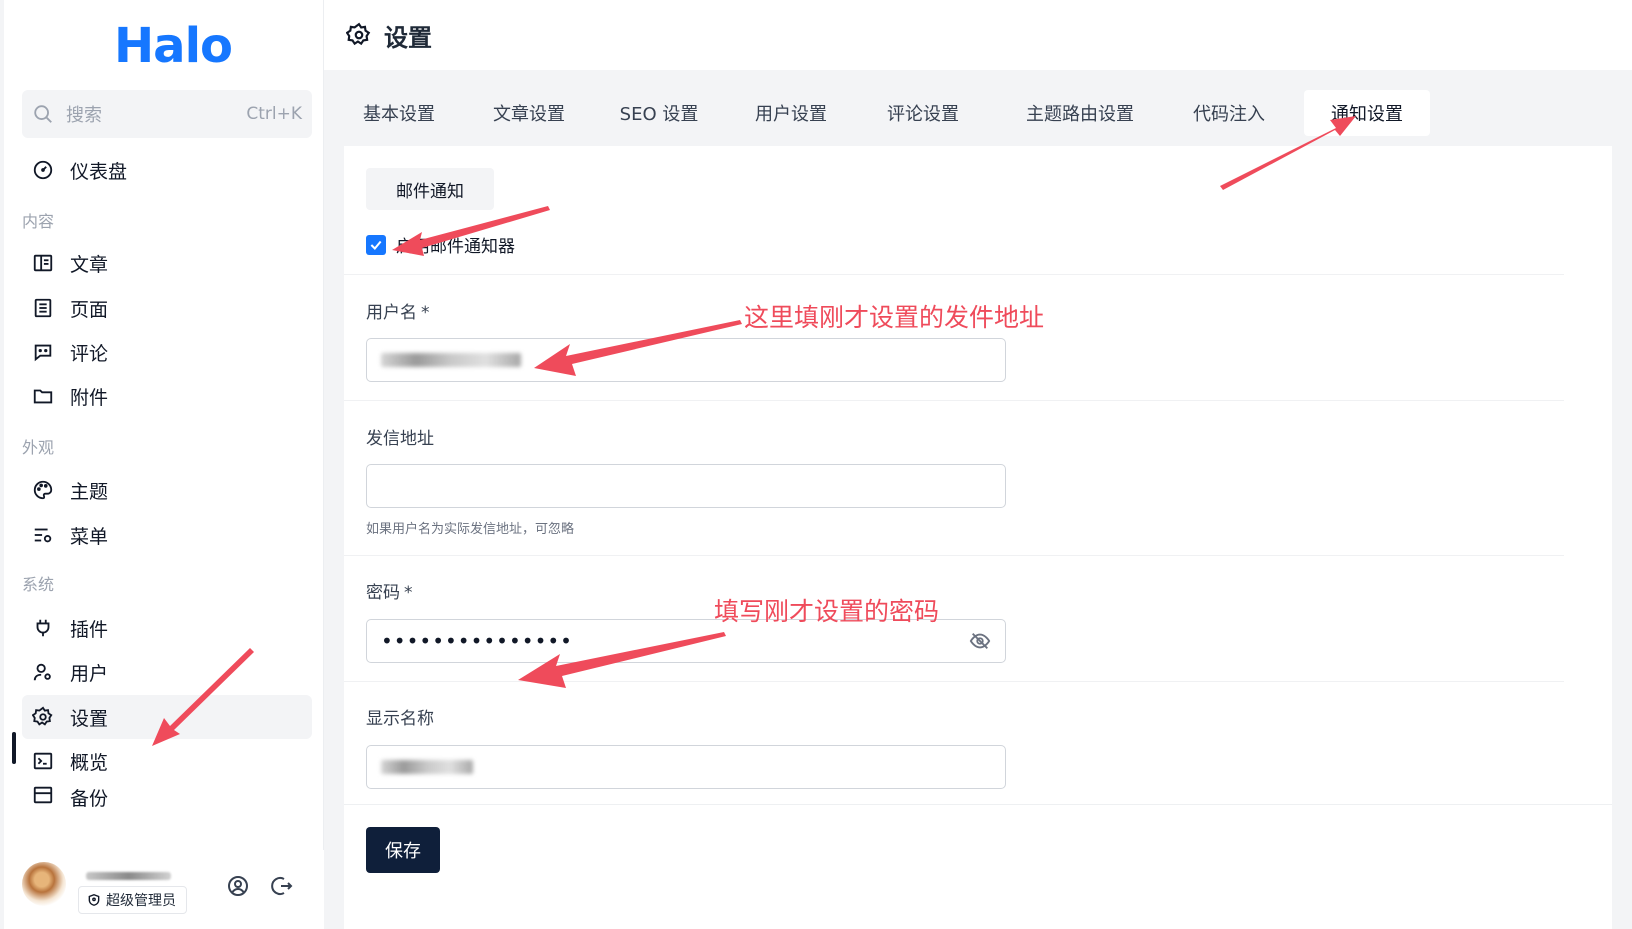  Describe the element at coordinates (470, 529) in the screenshot. I see `sender-address-hint: 如果用户名为实际发信地址，可忽略` at that location.